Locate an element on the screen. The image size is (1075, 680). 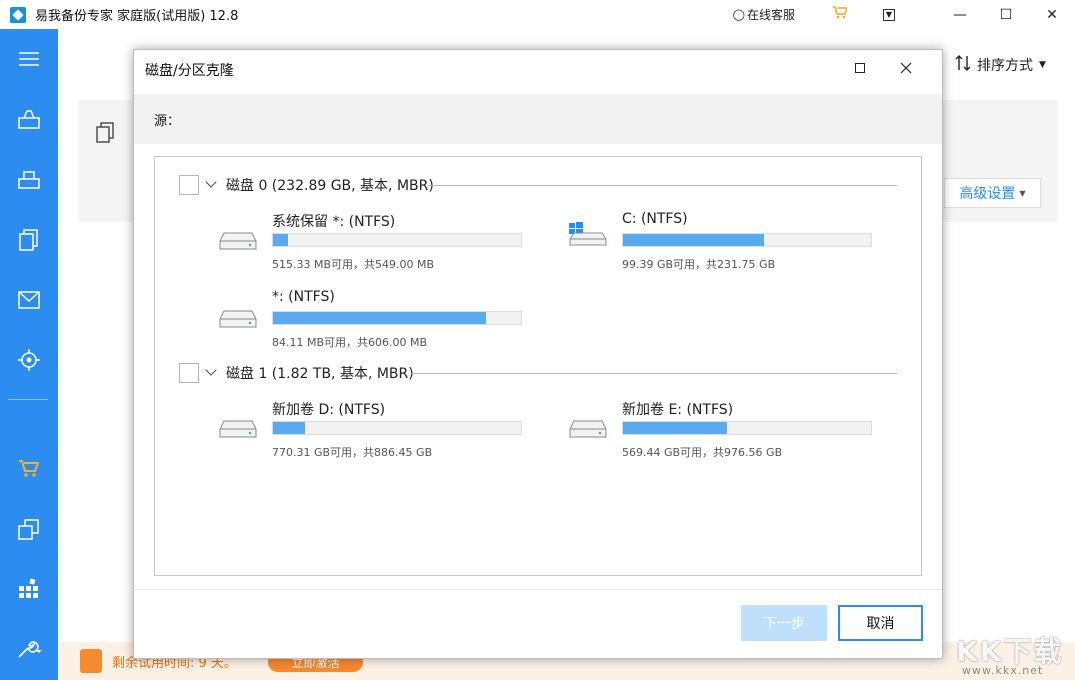
partition-e: 新加卷 E: (NTFS) 569.44 GB可用，共976.56 GB is located at coordinates (719, 429).